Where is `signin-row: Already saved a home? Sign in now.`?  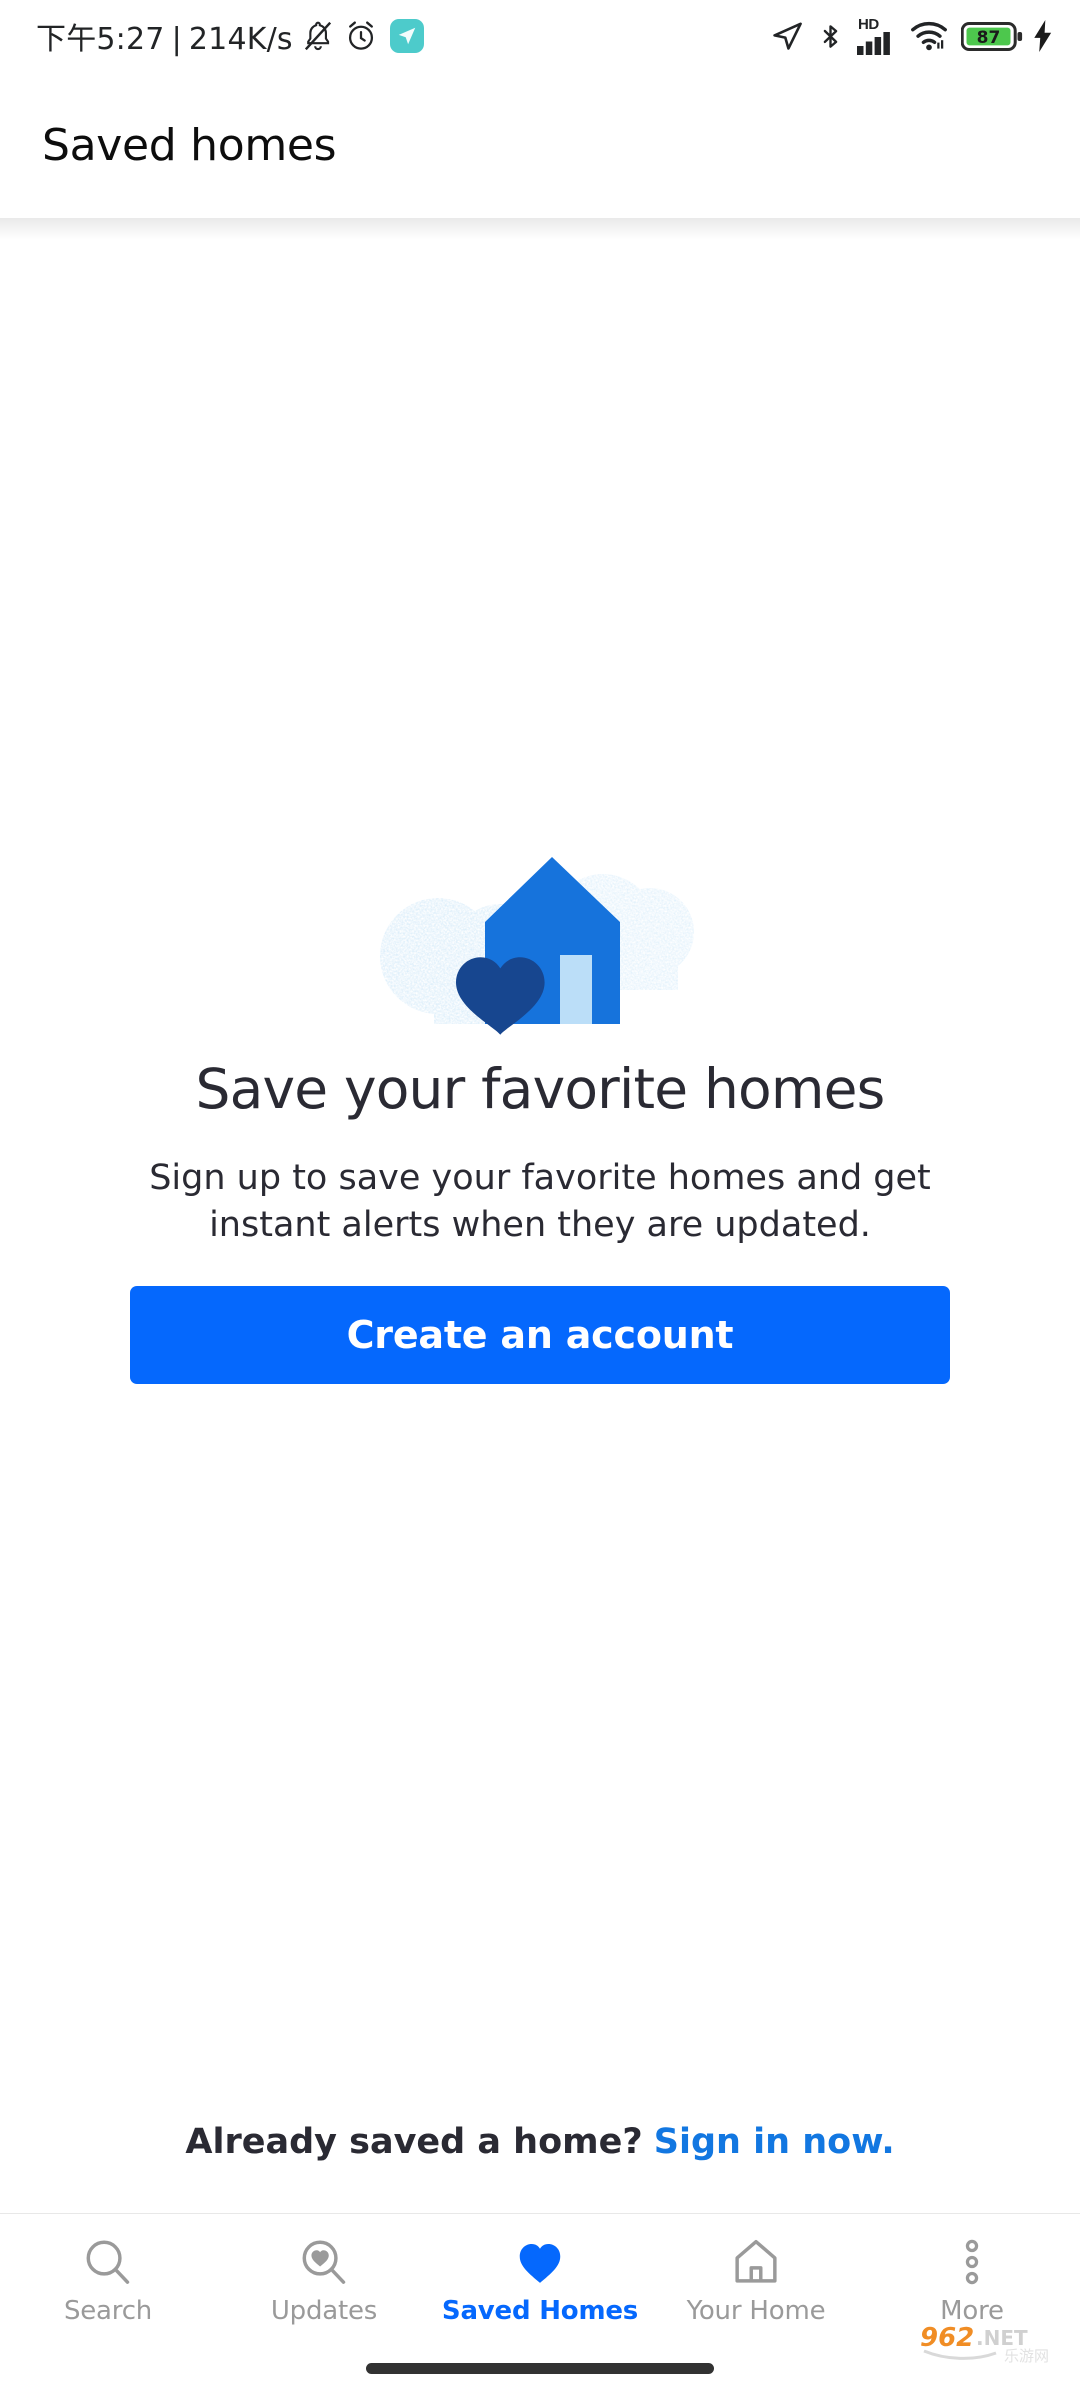 signin-row: Already saved a home? Sign in now. is located at coordinates (540, 2142).